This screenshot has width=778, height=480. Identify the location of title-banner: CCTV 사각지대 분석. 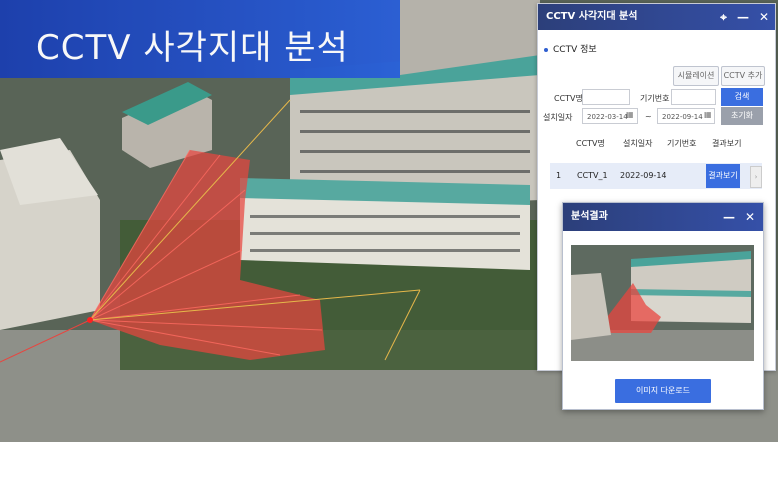
(200, 39).